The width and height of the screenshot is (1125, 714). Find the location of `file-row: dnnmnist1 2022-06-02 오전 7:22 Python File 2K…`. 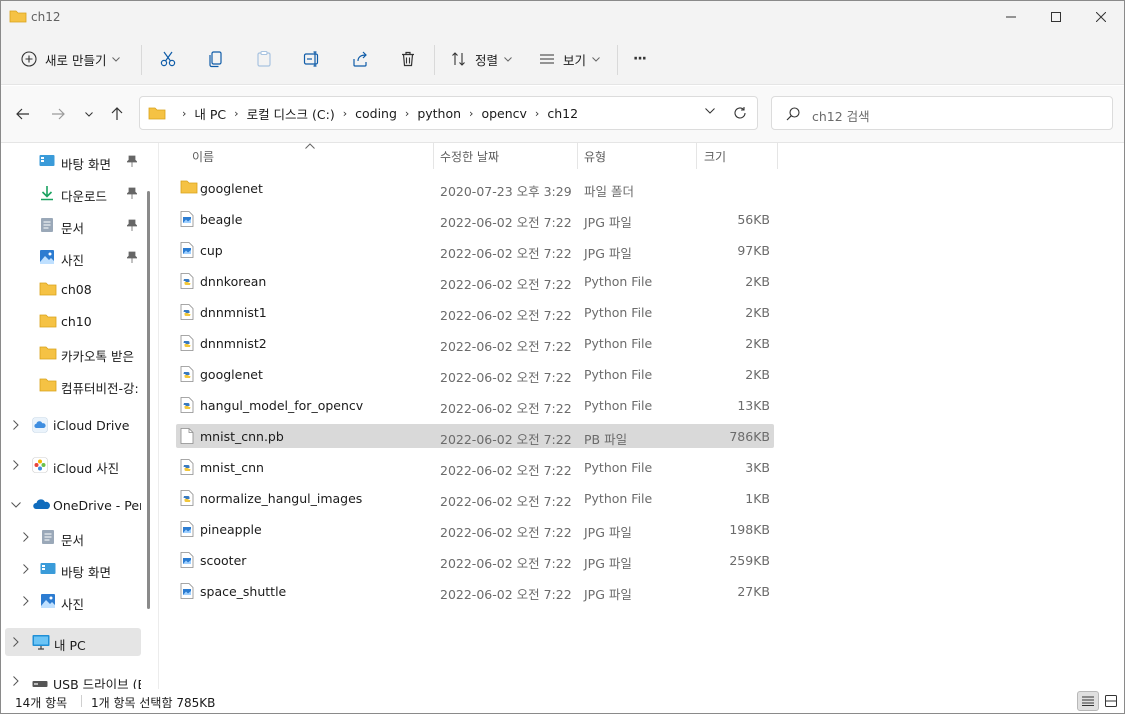

file-row: dnnmnist1 2022-06-02 오전 7:22 Python File 2K… is located at coordinates (475, 312).